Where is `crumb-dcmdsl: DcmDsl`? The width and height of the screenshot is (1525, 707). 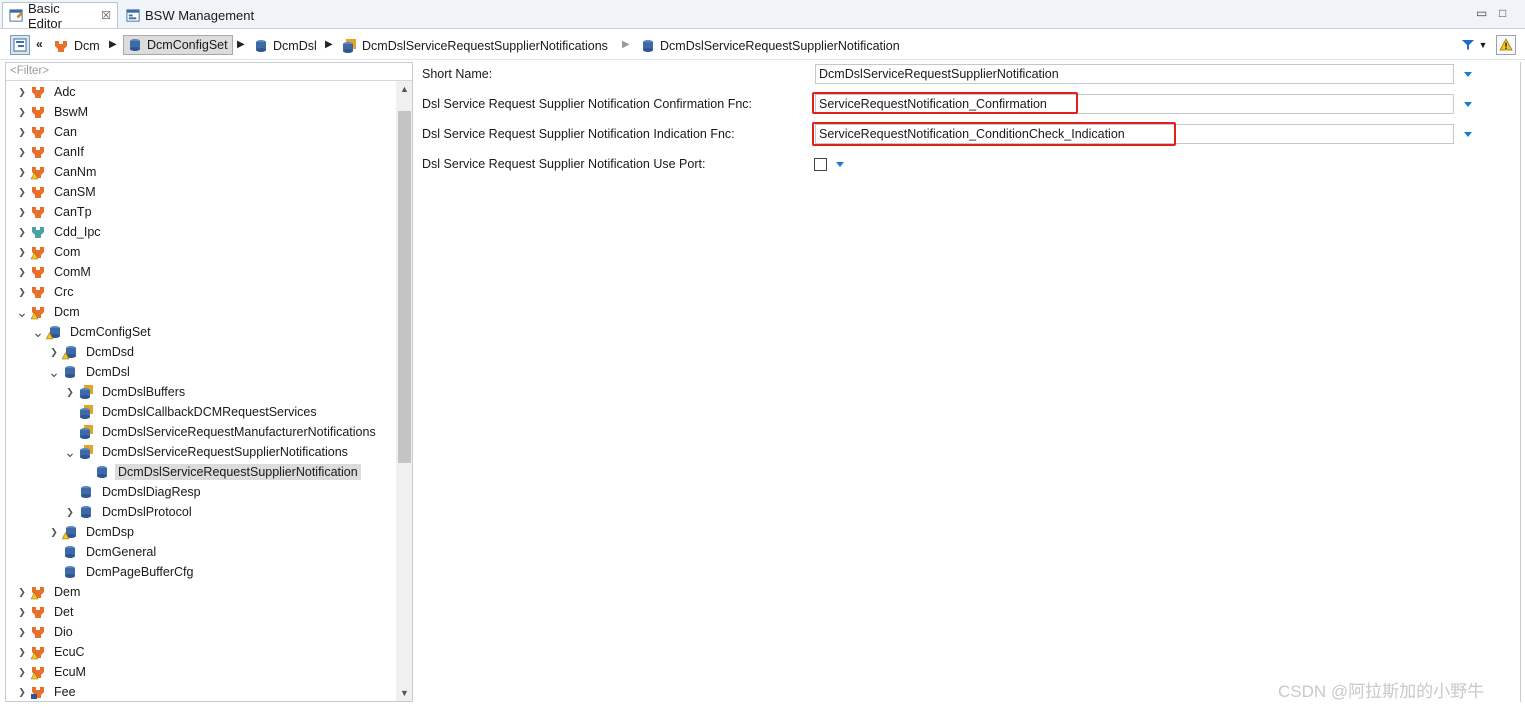 crumb-dcmdsl: DcmDsl is located at coordinates (285, 46).